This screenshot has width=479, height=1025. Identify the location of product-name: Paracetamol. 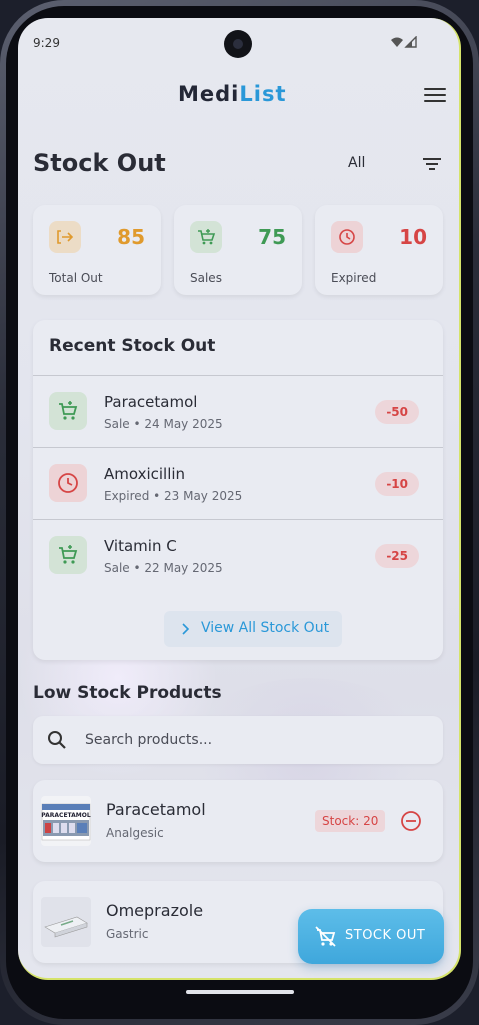
(156, 809).